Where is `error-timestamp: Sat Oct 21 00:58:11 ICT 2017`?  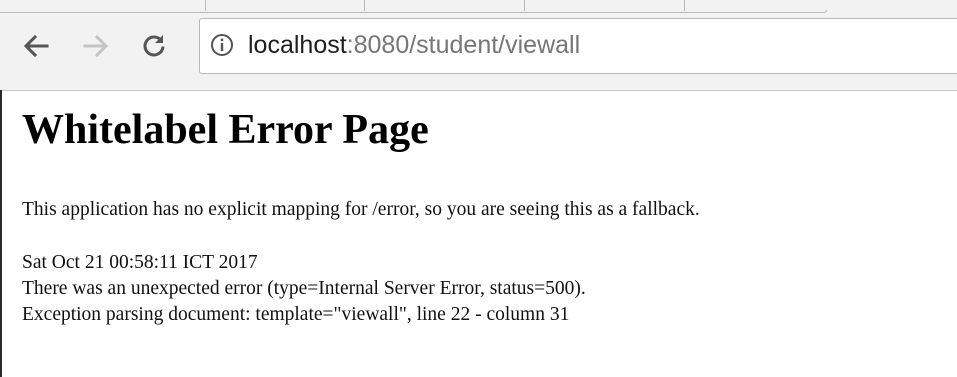
error-timestamp: Sat Oct 21 00:58:11 ICT 2017 is located at coordinates (140, 262).